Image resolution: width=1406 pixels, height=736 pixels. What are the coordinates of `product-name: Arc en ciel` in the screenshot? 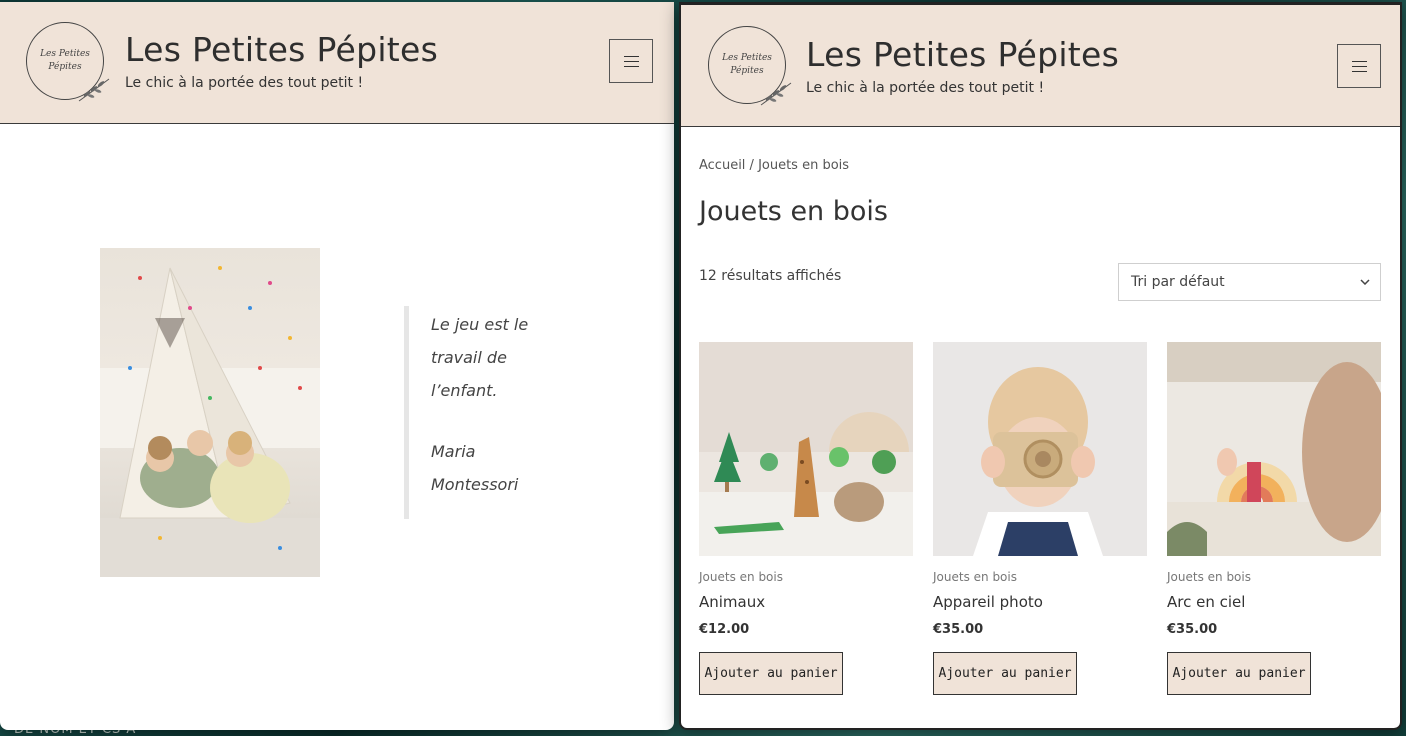 It's located at (1274, 602).